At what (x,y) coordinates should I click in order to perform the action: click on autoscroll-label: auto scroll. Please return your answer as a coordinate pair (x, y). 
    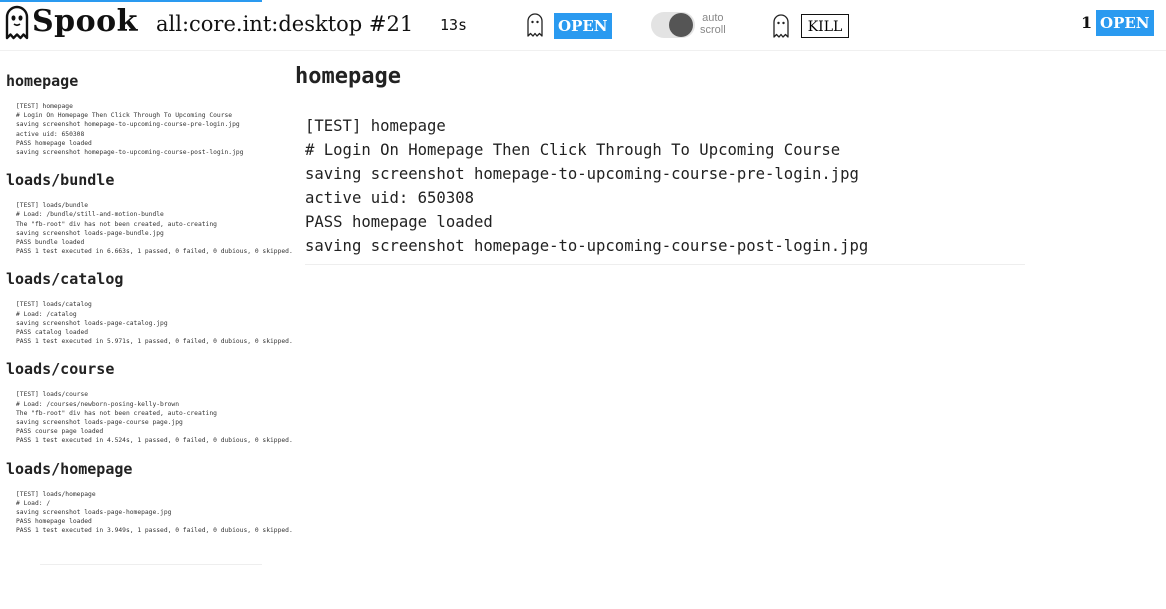
    Looking at the image, I should click on (713, 24).